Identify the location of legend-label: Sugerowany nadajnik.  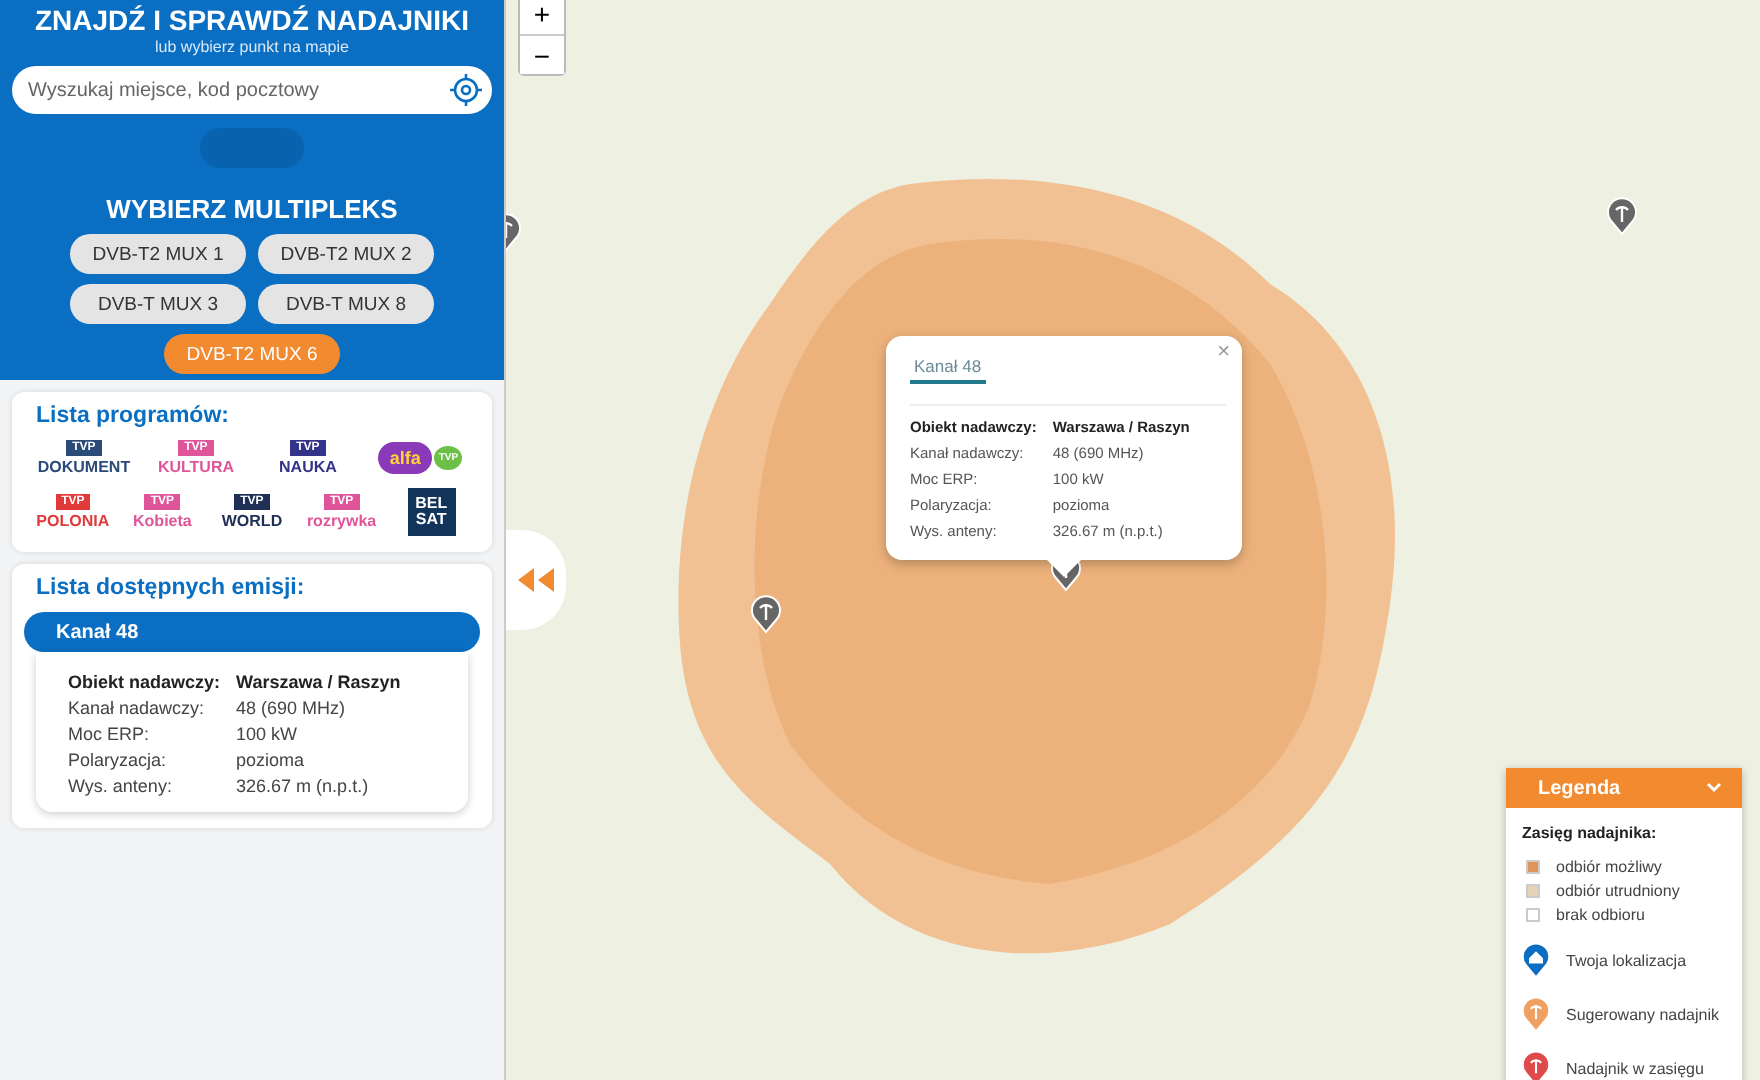
(1642, 1014).